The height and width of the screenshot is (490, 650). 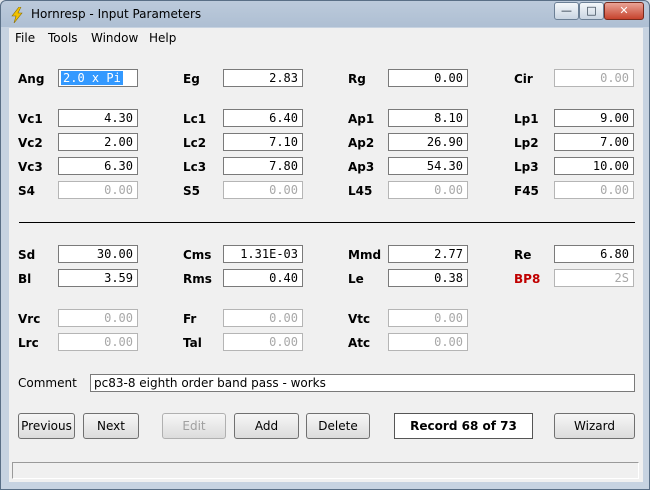 What do you see at coordinates (594, 118) in the screenshot?
I see `lp1-field: 9.00` at bounding box center [594, 118].